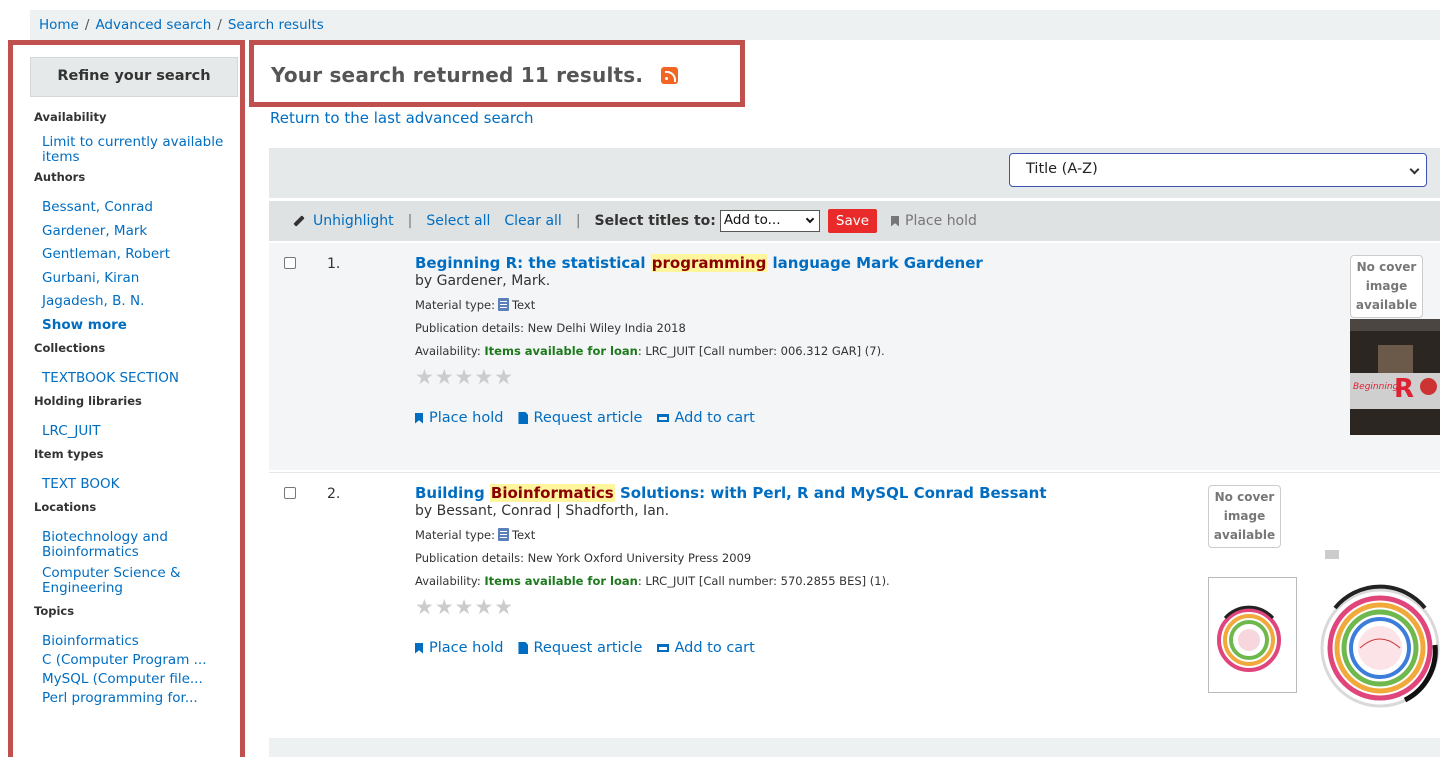  I want to click on breadcrumb-search-results: Search results, so click(276, 25).